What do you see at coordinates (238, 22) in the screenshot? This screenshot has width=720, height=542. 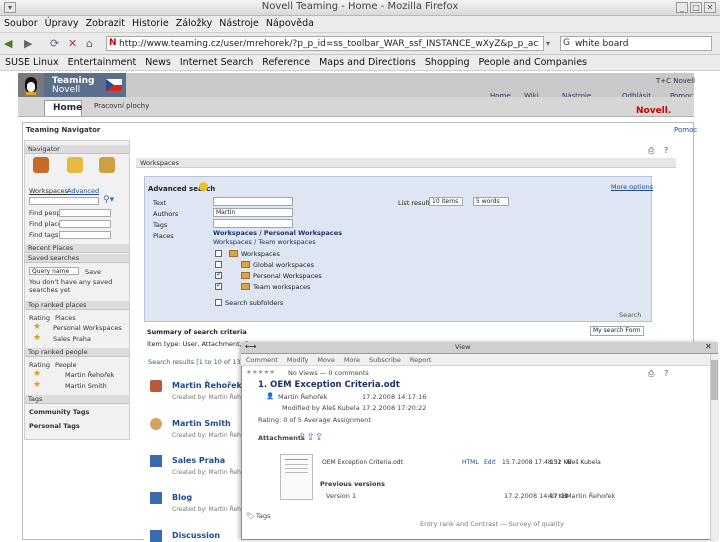 I see `menu-tools: Nástroje` at bounding box center [238, 22].